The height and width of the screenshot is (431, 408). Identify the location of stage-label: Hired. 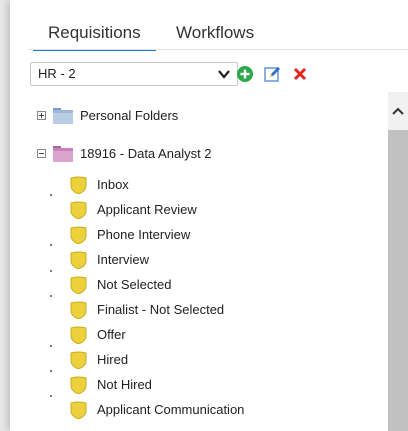
(113, 359).